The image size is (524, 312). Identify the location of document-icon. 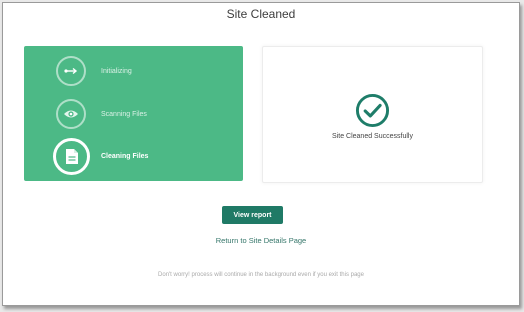
(71, 156).